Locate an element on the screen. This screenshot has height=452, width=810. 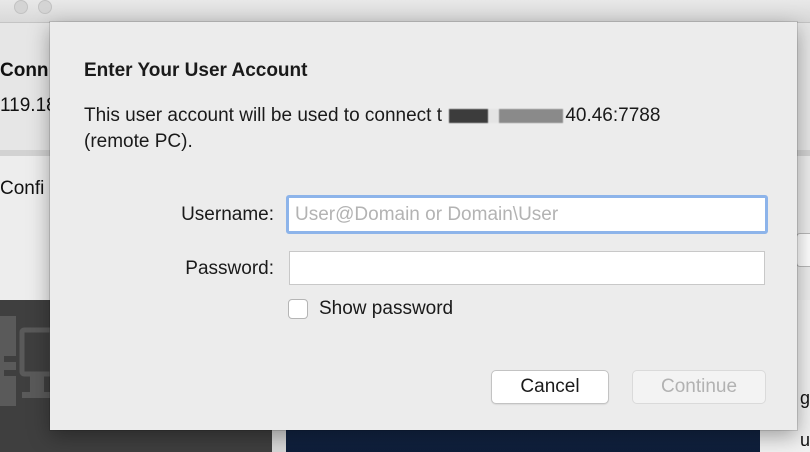
redacted-ip is located at coordinates (506, 115).